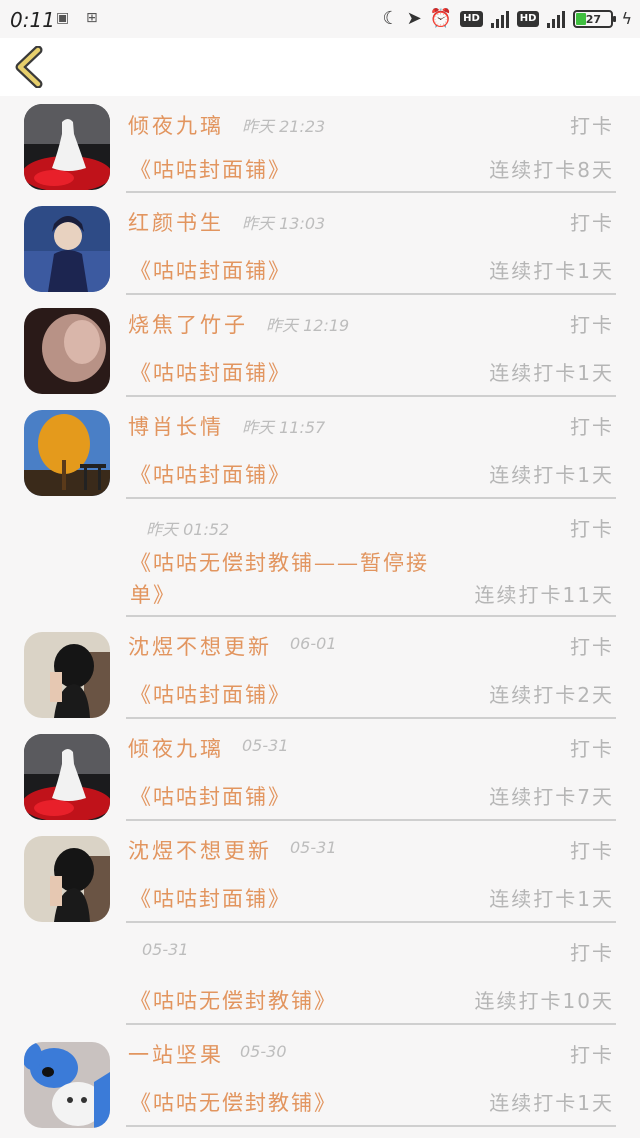  What do you see at coordinates (626, 18) in the screenshot?
I see `charging-icon: ϟ` at bounding box center [626, 18].